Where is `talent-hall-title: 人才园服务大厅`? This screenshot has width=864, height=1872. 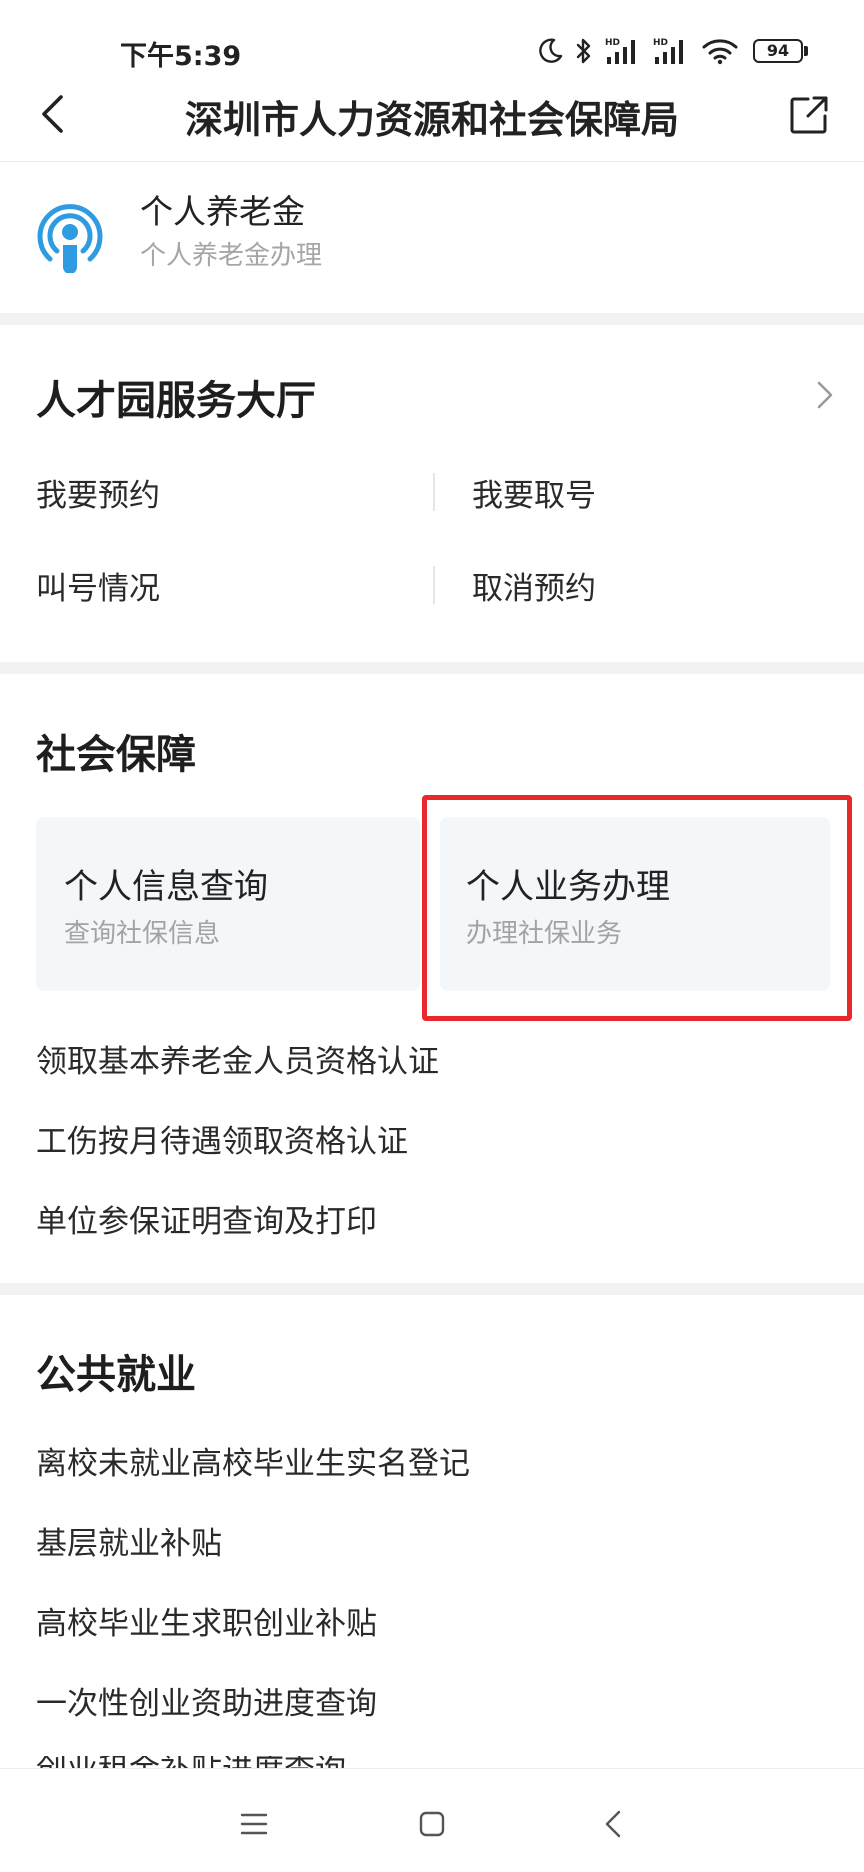
talent-hall-title: 人才园服务大厅 is located at coordinates (176, 401).